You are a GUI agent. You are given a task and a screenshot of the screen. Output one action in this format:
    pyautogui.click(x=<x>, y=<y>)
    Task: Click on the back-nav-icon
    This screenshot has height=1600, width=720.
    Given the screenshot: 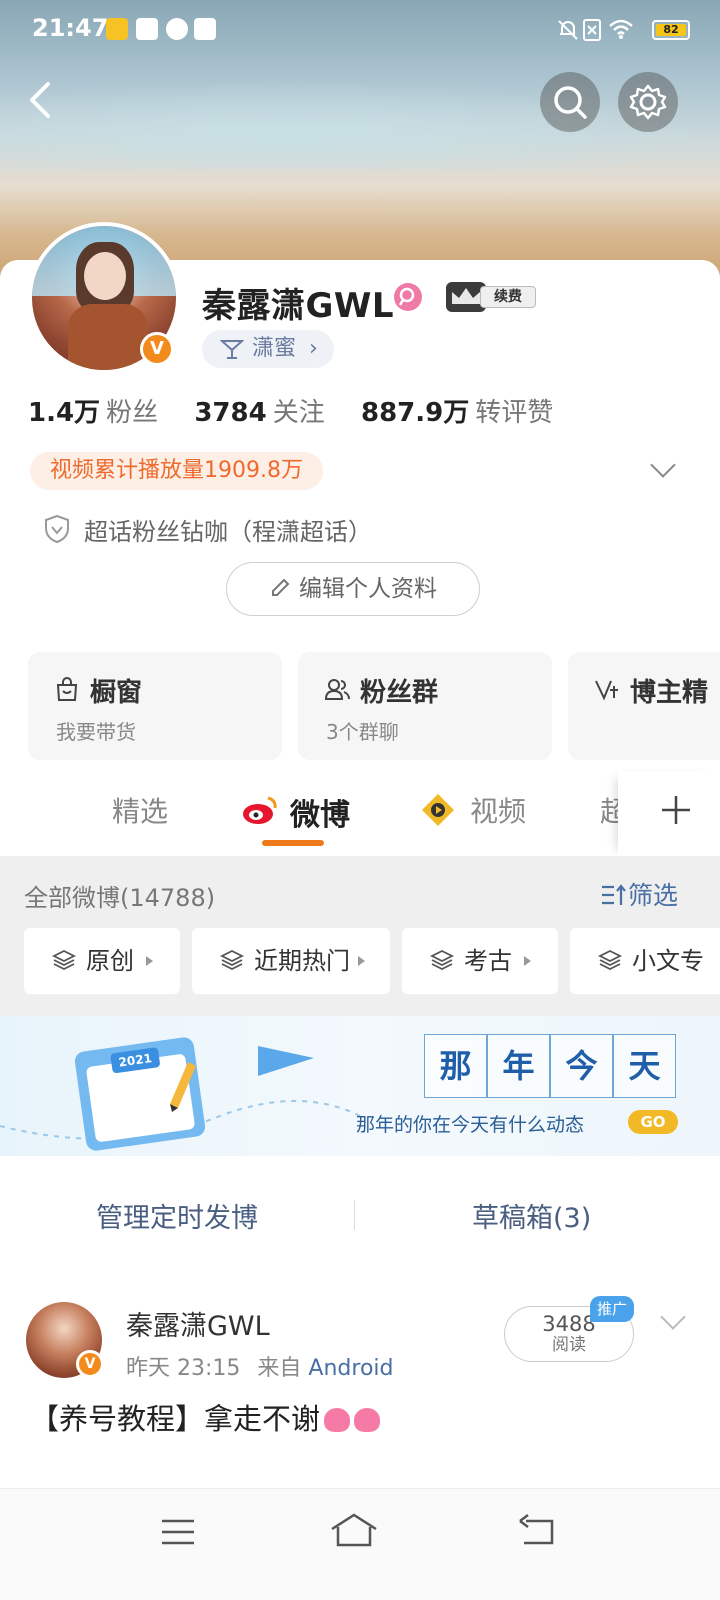 What is the action you would take?
    pyautogui.click(x=538, y=1532)
    